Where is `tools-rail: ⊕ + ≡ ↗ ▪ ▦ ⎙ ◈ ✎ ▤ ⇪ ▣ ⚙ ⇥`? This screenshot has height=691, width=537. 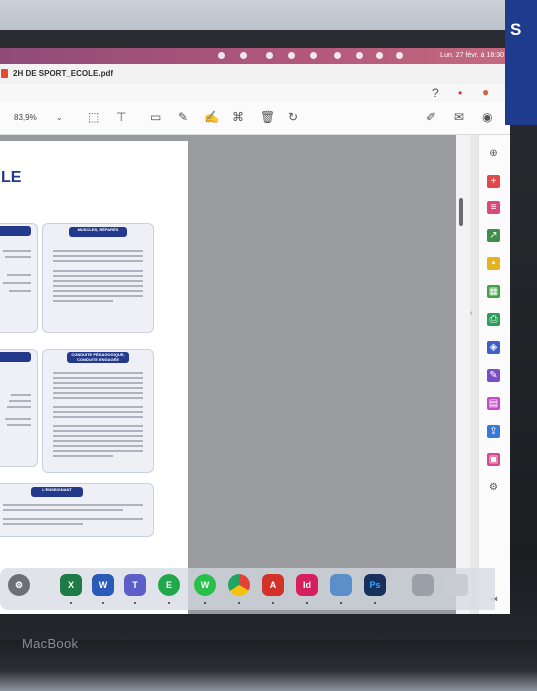
tools-rail: ⊕ + ≡ ↗ ▪ ▦ ⎙ ◈ ✎ ▤ ⇪ ▣ ⚙ ⇥ is located at coordinates (494, 374).